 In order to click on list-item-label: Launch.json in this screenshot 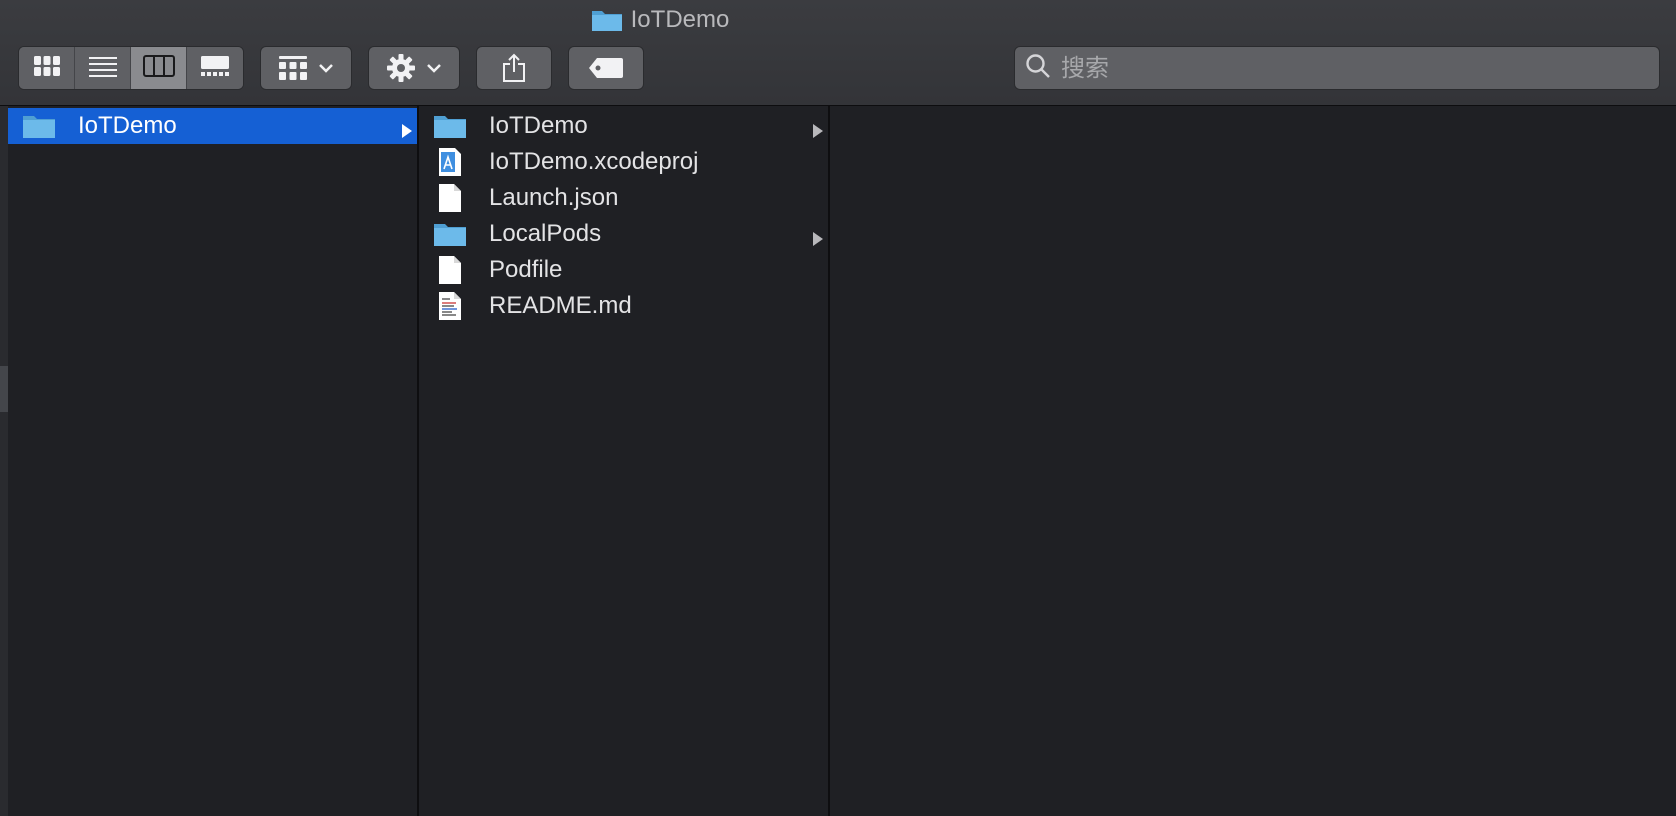, I will do `click(554, 197)`.